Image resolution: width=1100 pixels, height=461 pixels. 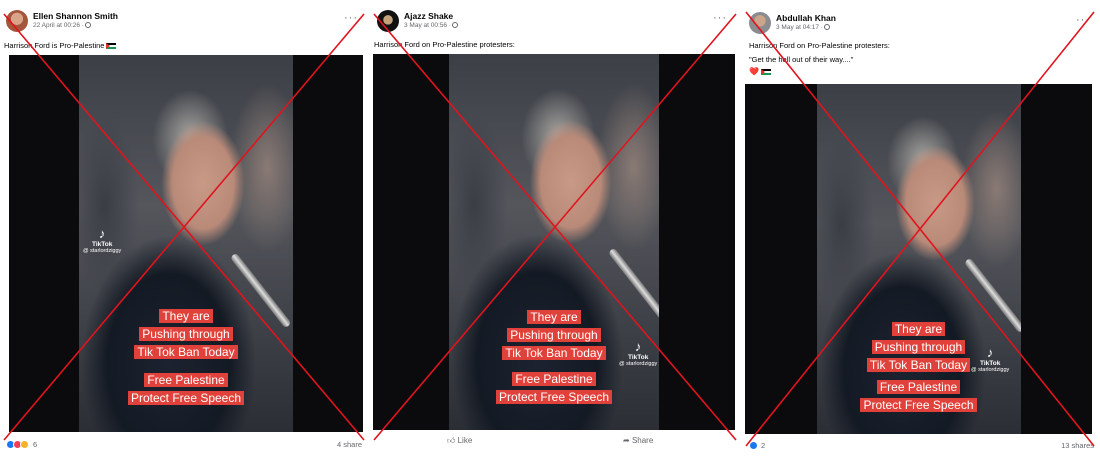 What do you see at coordinates (349, 444) in the screenshot?
I see `share-count: 4 share` at bounding box center [349, 444].